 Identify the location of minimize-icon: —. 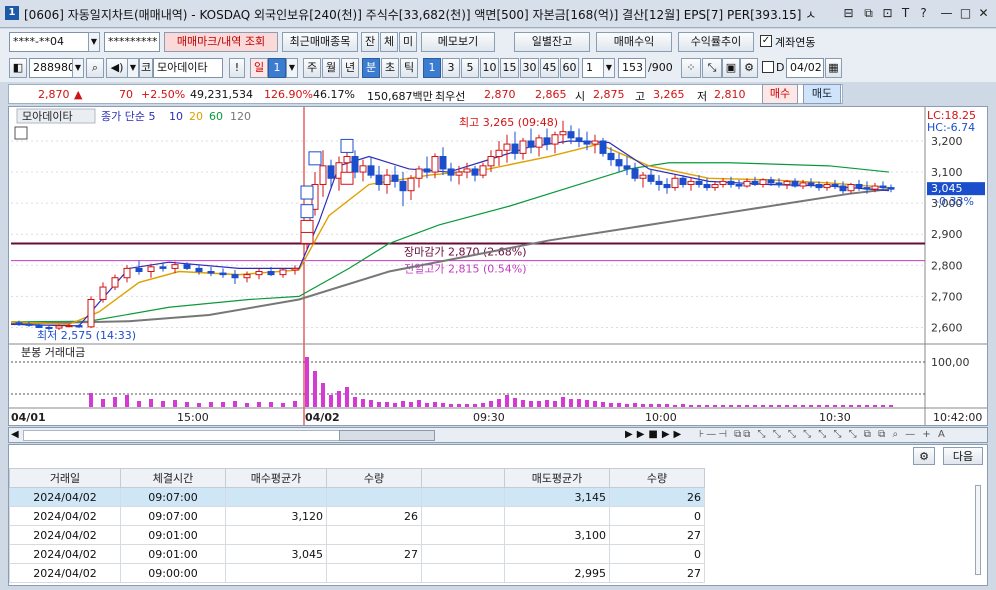
(946, 13).